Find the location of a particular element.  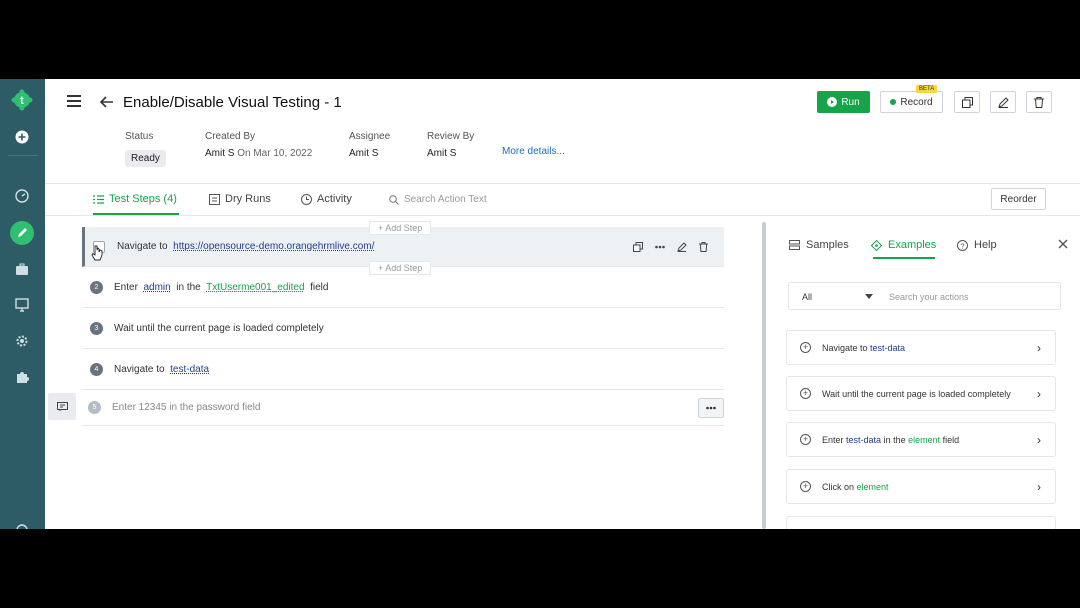

example-connector: in the is located at coordinates (894, 439).